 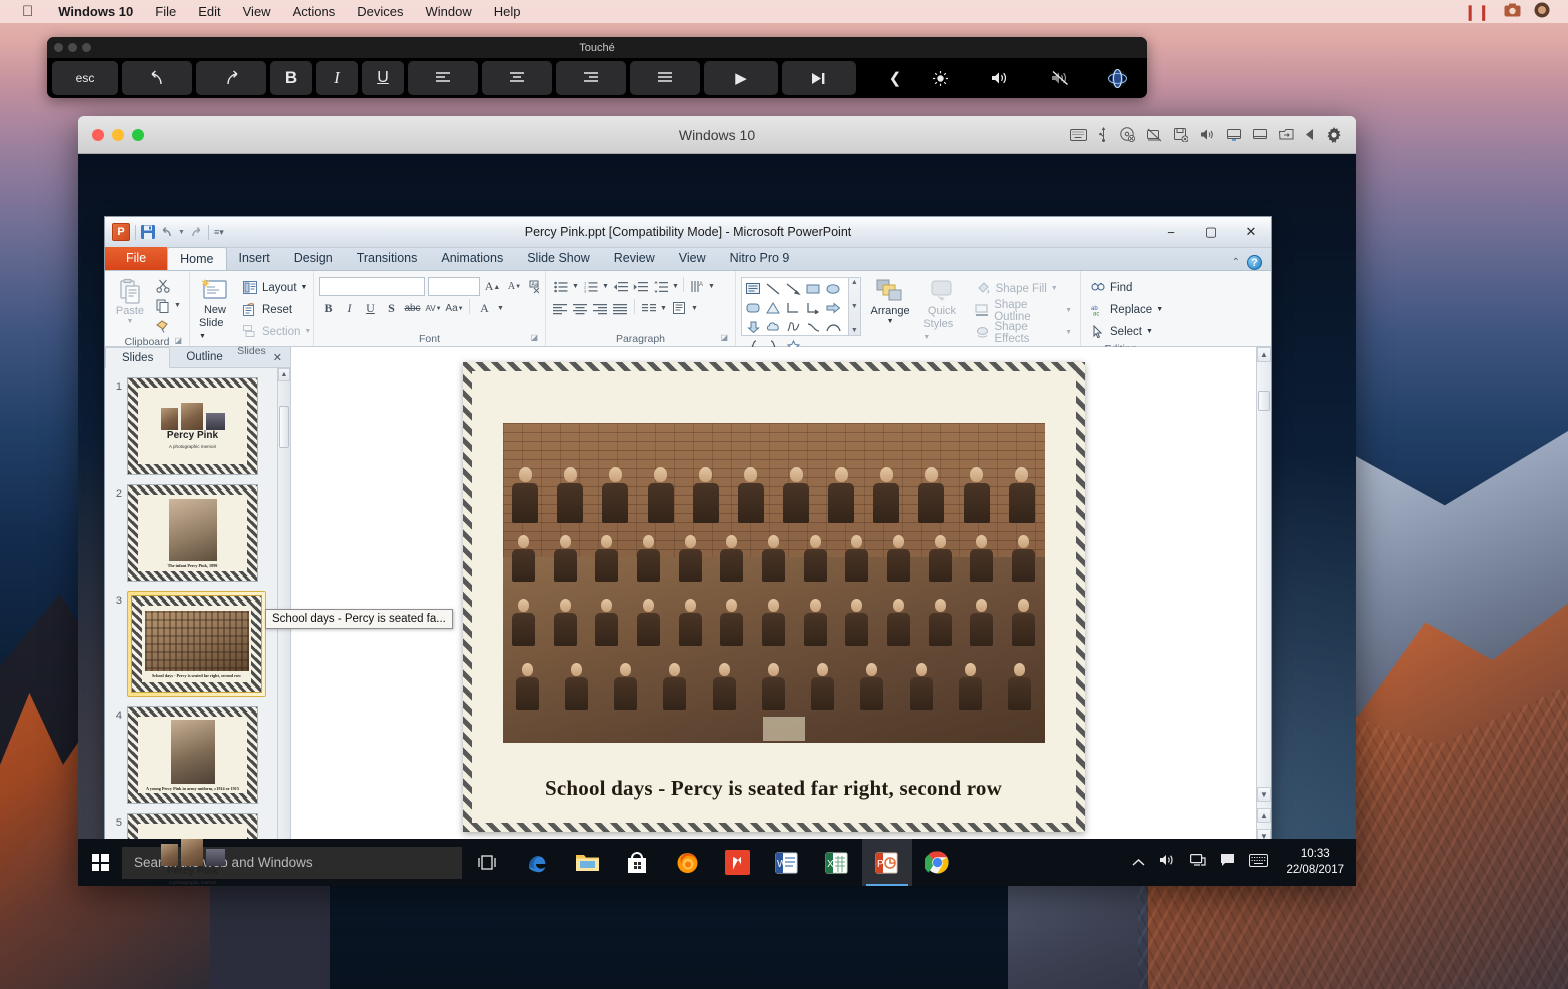 I want to click on undo-key, so click(x=157, y=78).